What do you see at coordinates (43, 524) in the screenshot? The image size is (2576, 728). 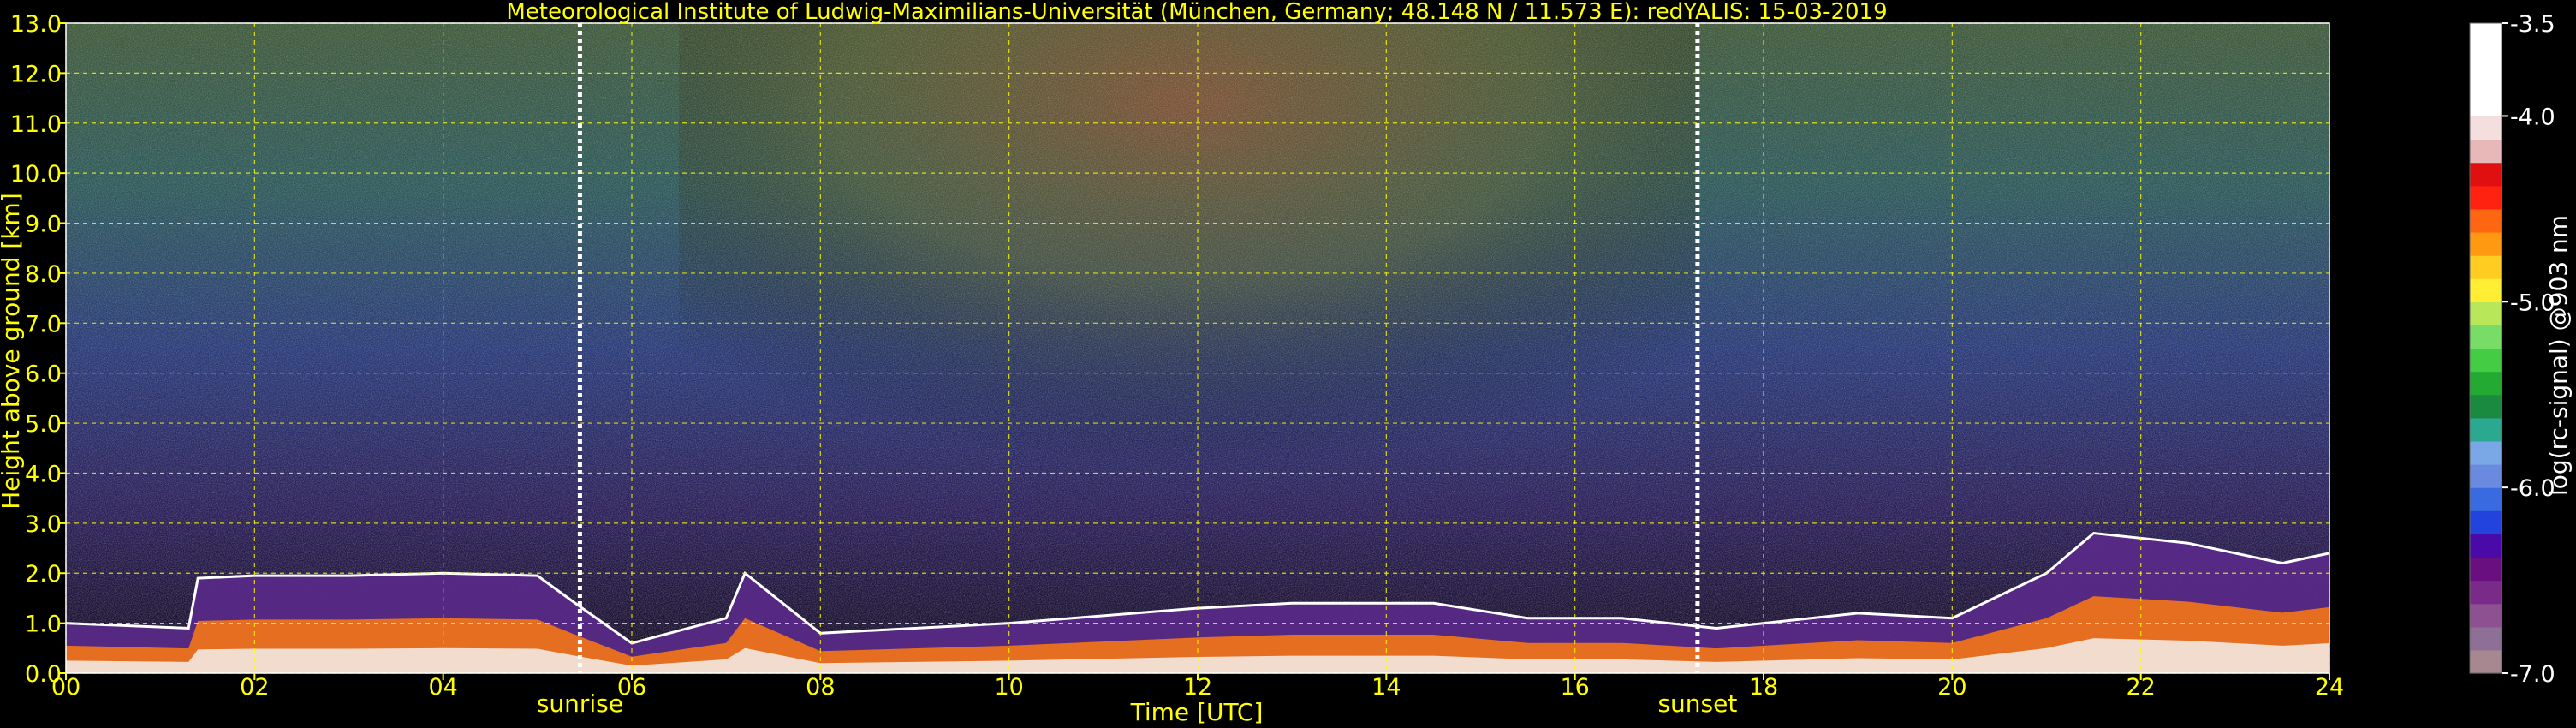 I see `y-tick-label: 3.0` at bounding box center [43, 524].